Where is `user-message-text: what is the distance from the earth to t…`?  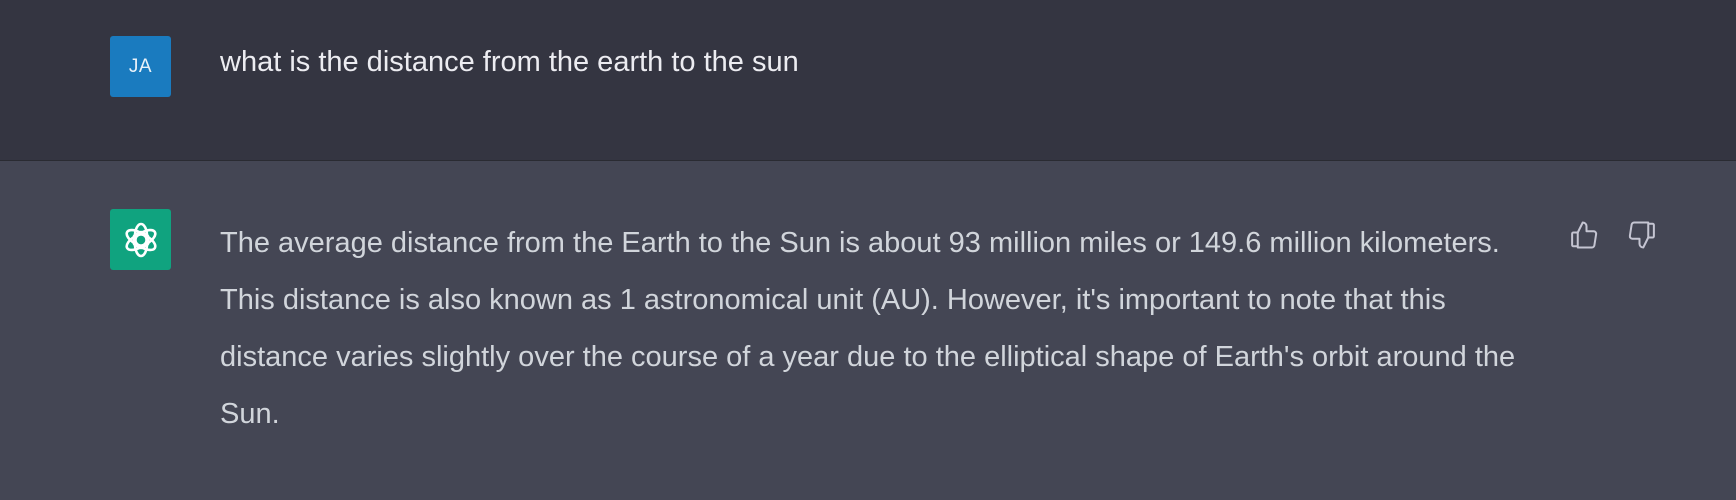 user-message-text: what is the distance from the earth to t… is located at coordinates (509, 62).